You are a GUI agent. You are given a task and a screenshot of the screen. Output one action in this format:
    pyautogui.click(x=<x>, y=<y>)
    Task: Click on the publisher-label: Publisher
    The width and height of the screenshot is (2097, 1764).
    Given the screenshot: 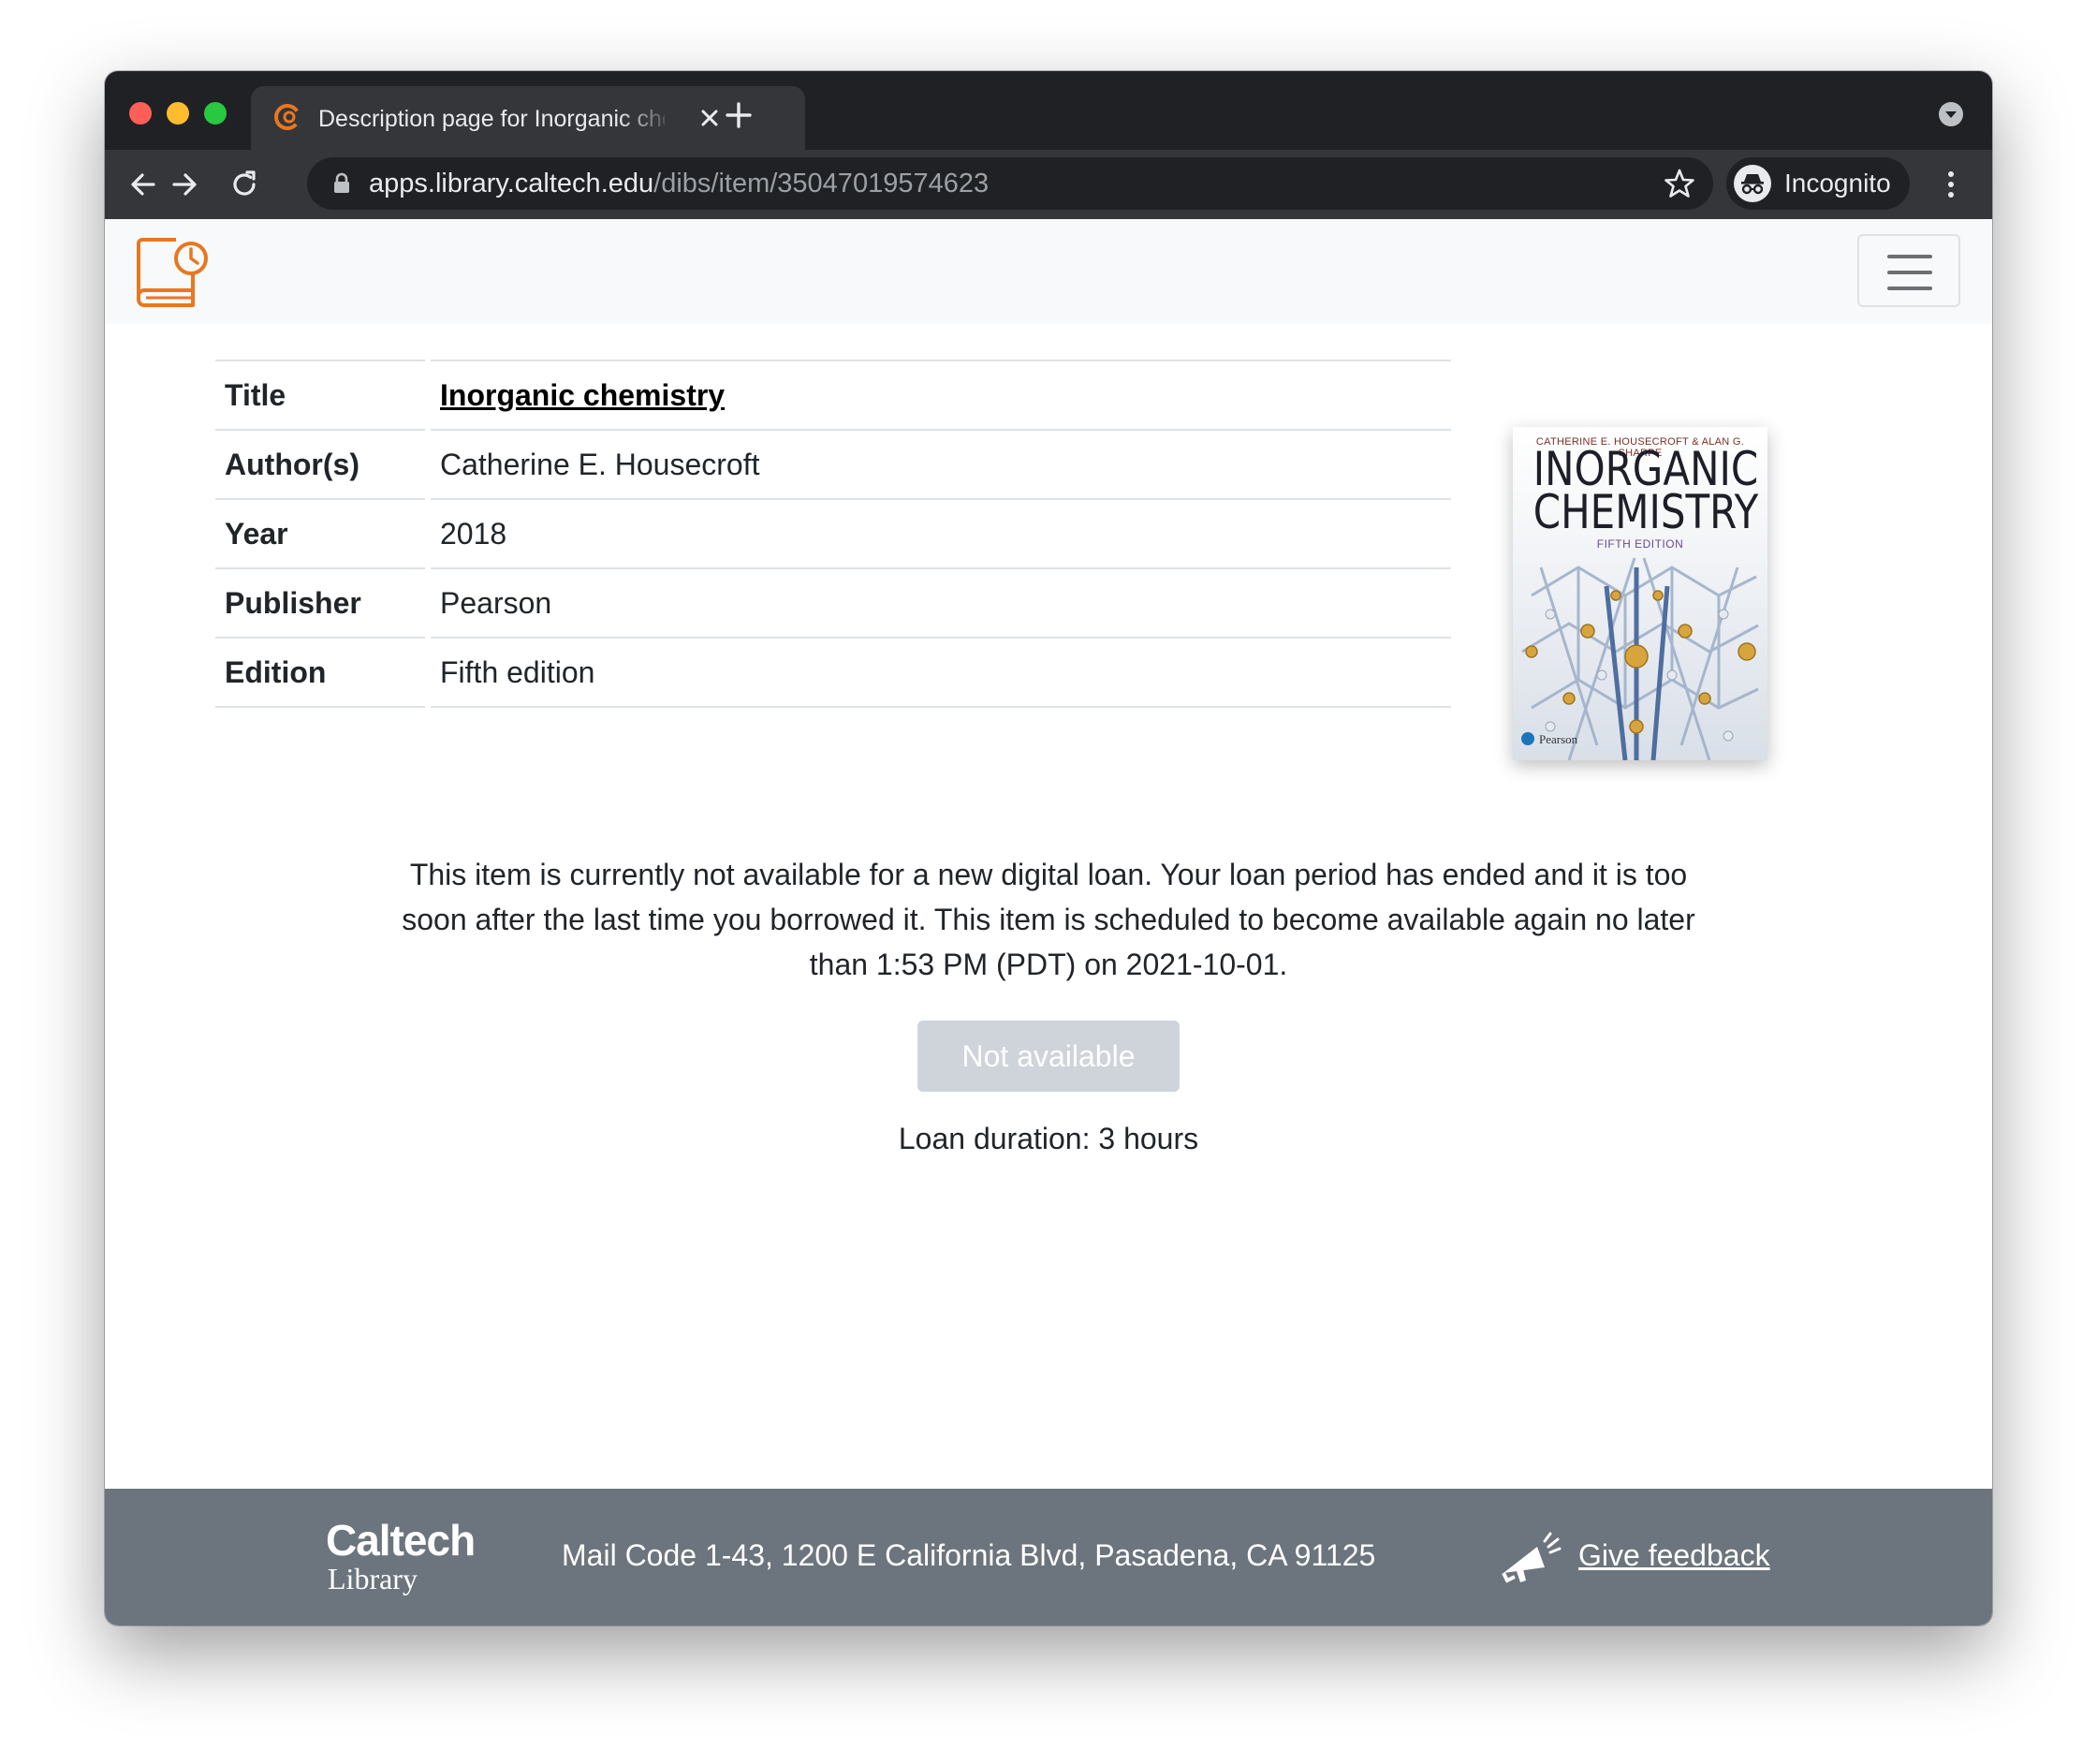 What is the action you would take?
    pyautogui.click(x=320, y=602)
    